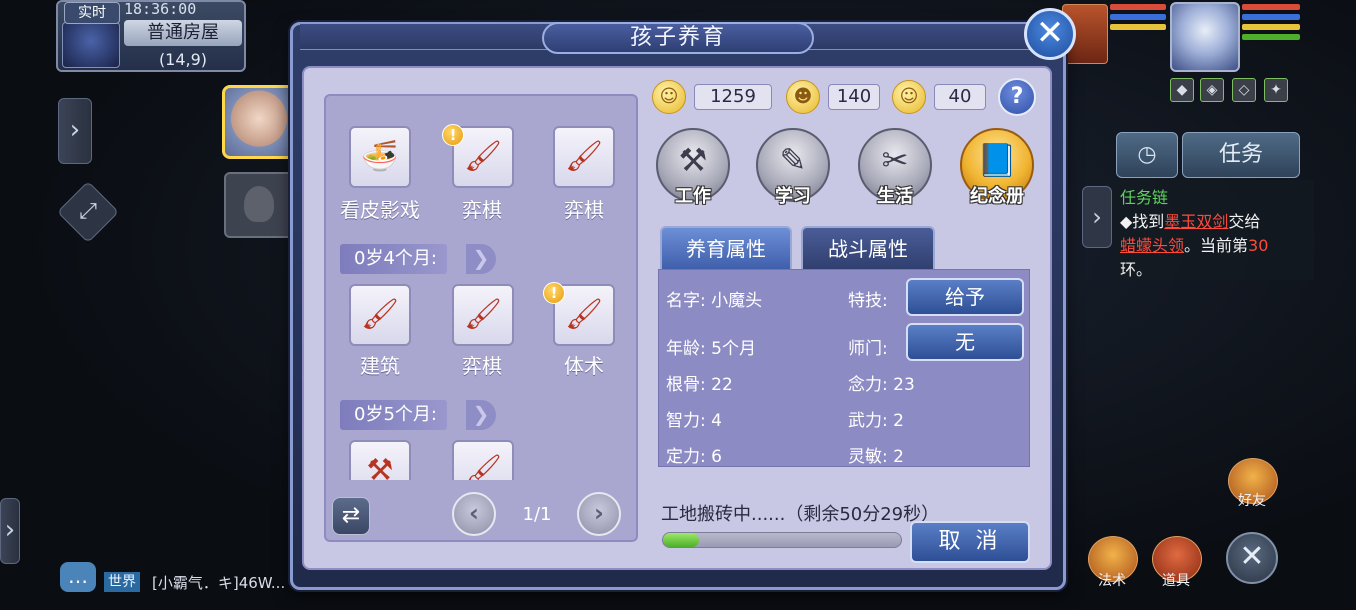 This screenshot has width=1356, height=610. I want to click on work-button-label: 工作, so click(693, 196).